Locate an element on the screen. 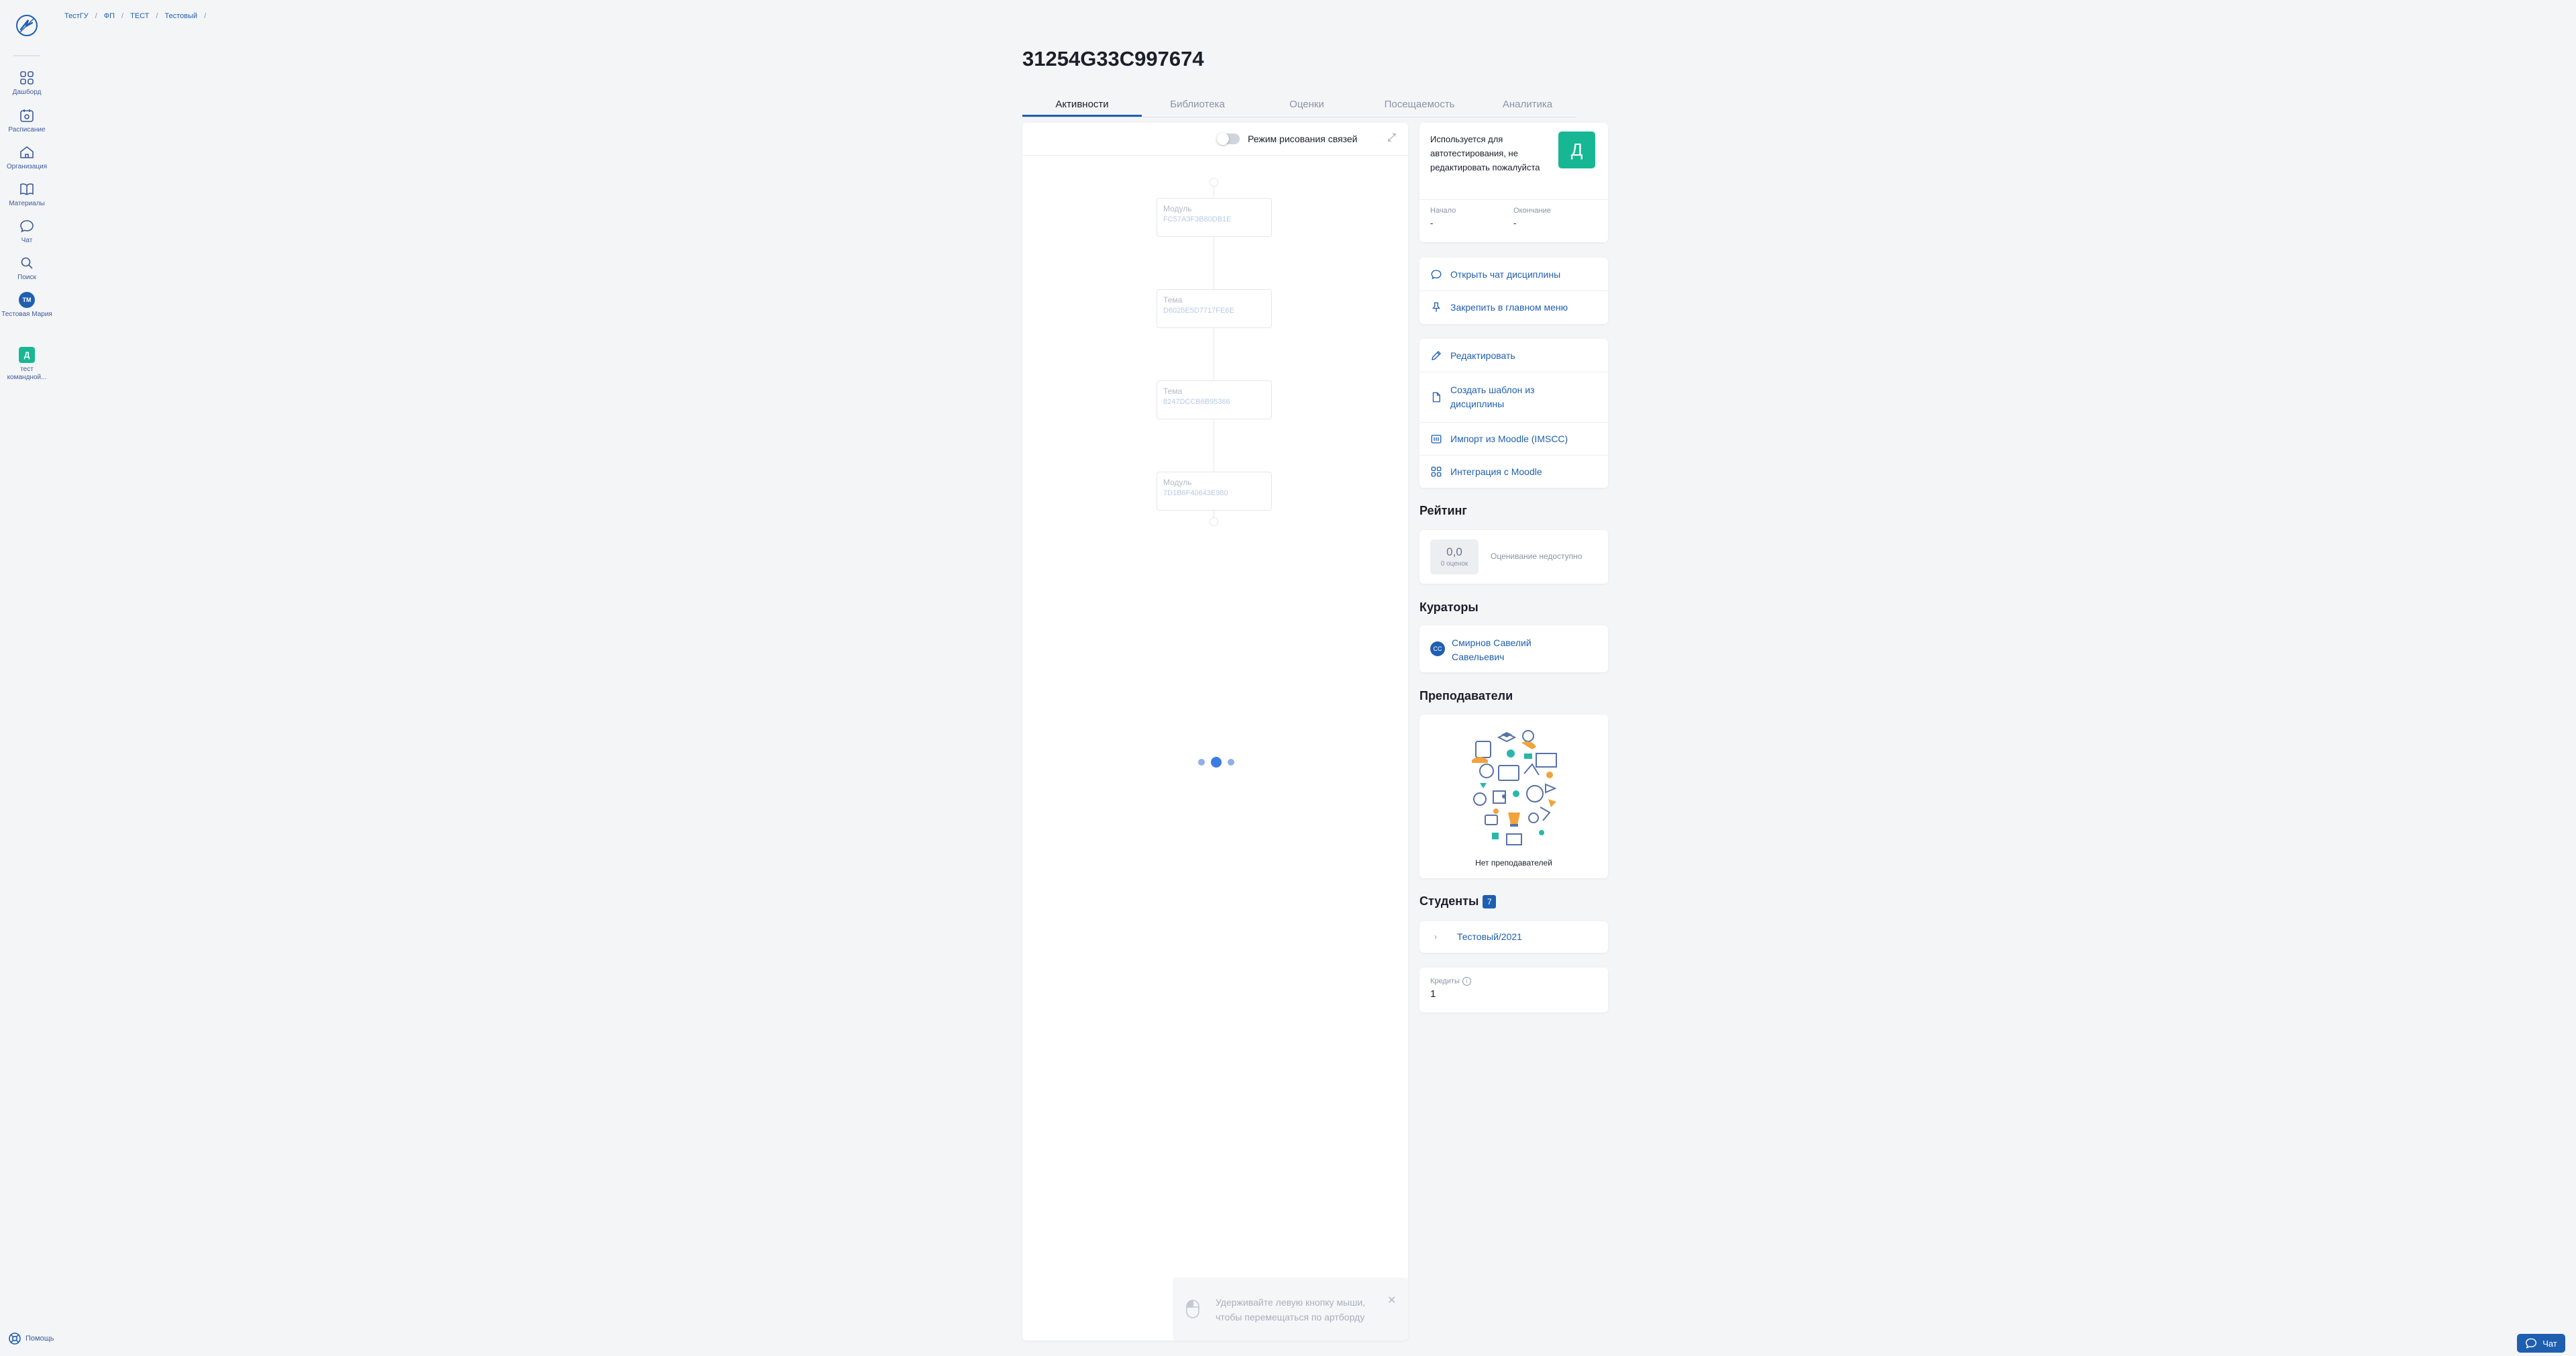 This screenshot has height=1356, width=2576. pin-icon is located at coordinates (1436, 307).